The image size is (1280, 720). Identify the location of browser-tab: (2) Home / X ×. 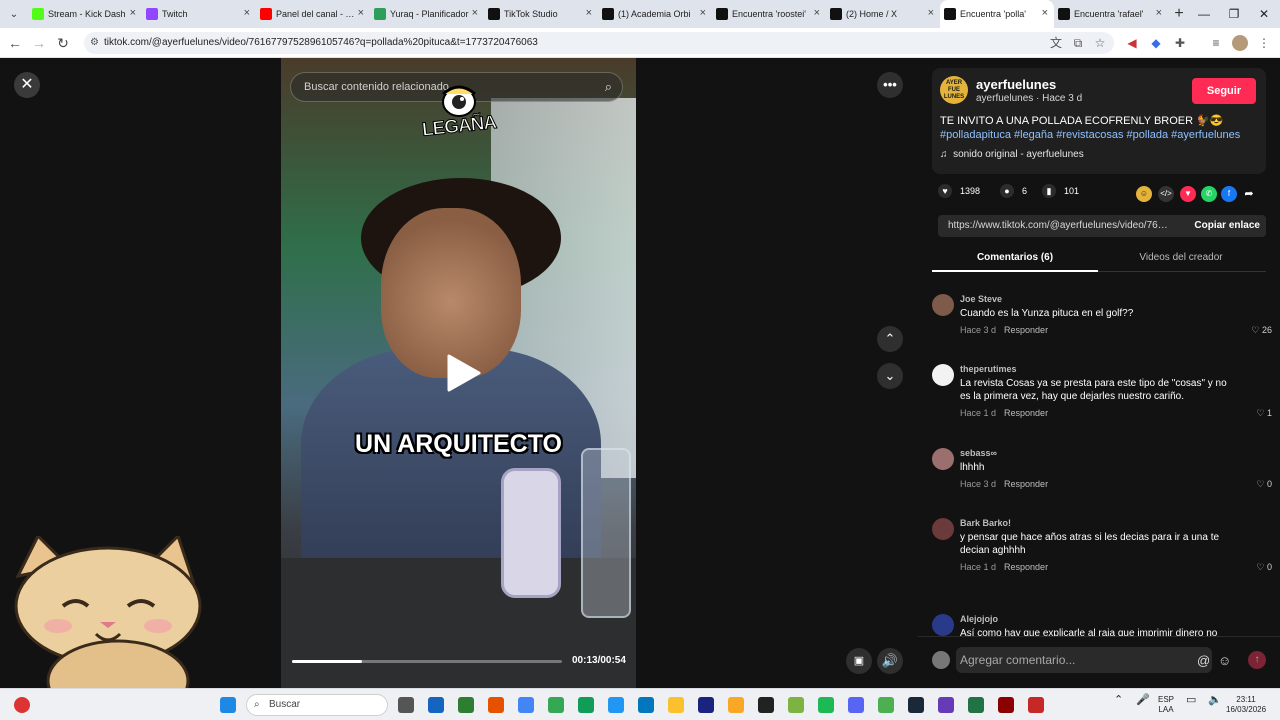
(883, 14).